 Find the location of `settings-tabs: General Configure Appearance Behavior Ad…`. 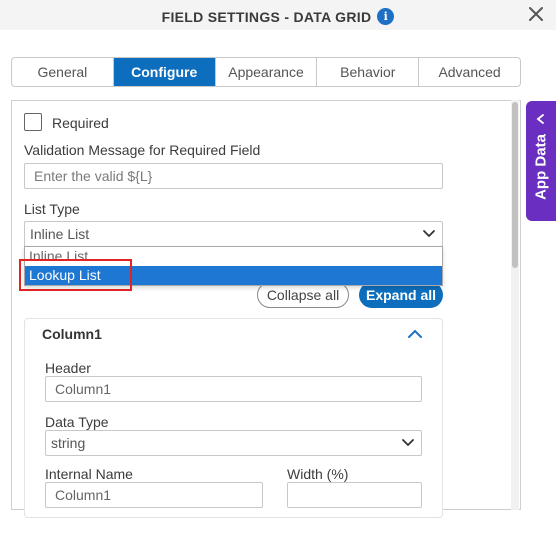

settings-tabs: General Configure Appearance Behavior Ad… is located at coordinates (266, 72).